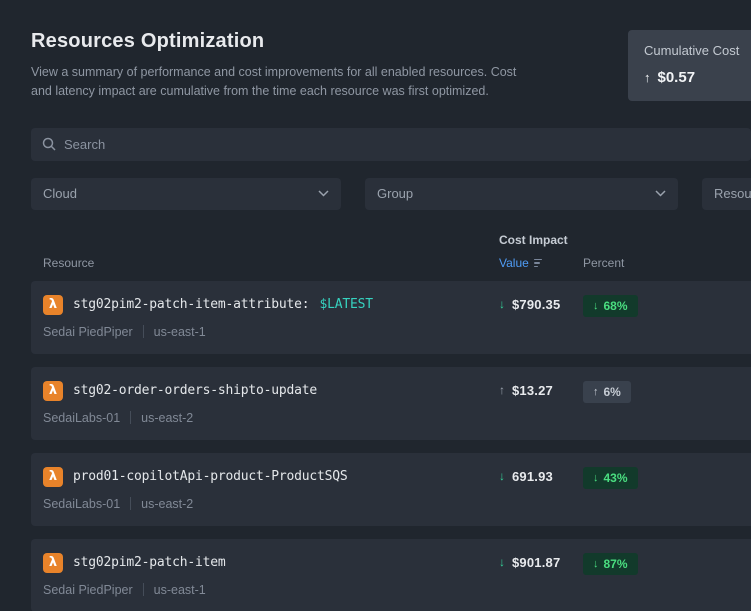  I want to click on resource-name: prod01-copilotApi-product-ProductSQS, so click(210, 476).